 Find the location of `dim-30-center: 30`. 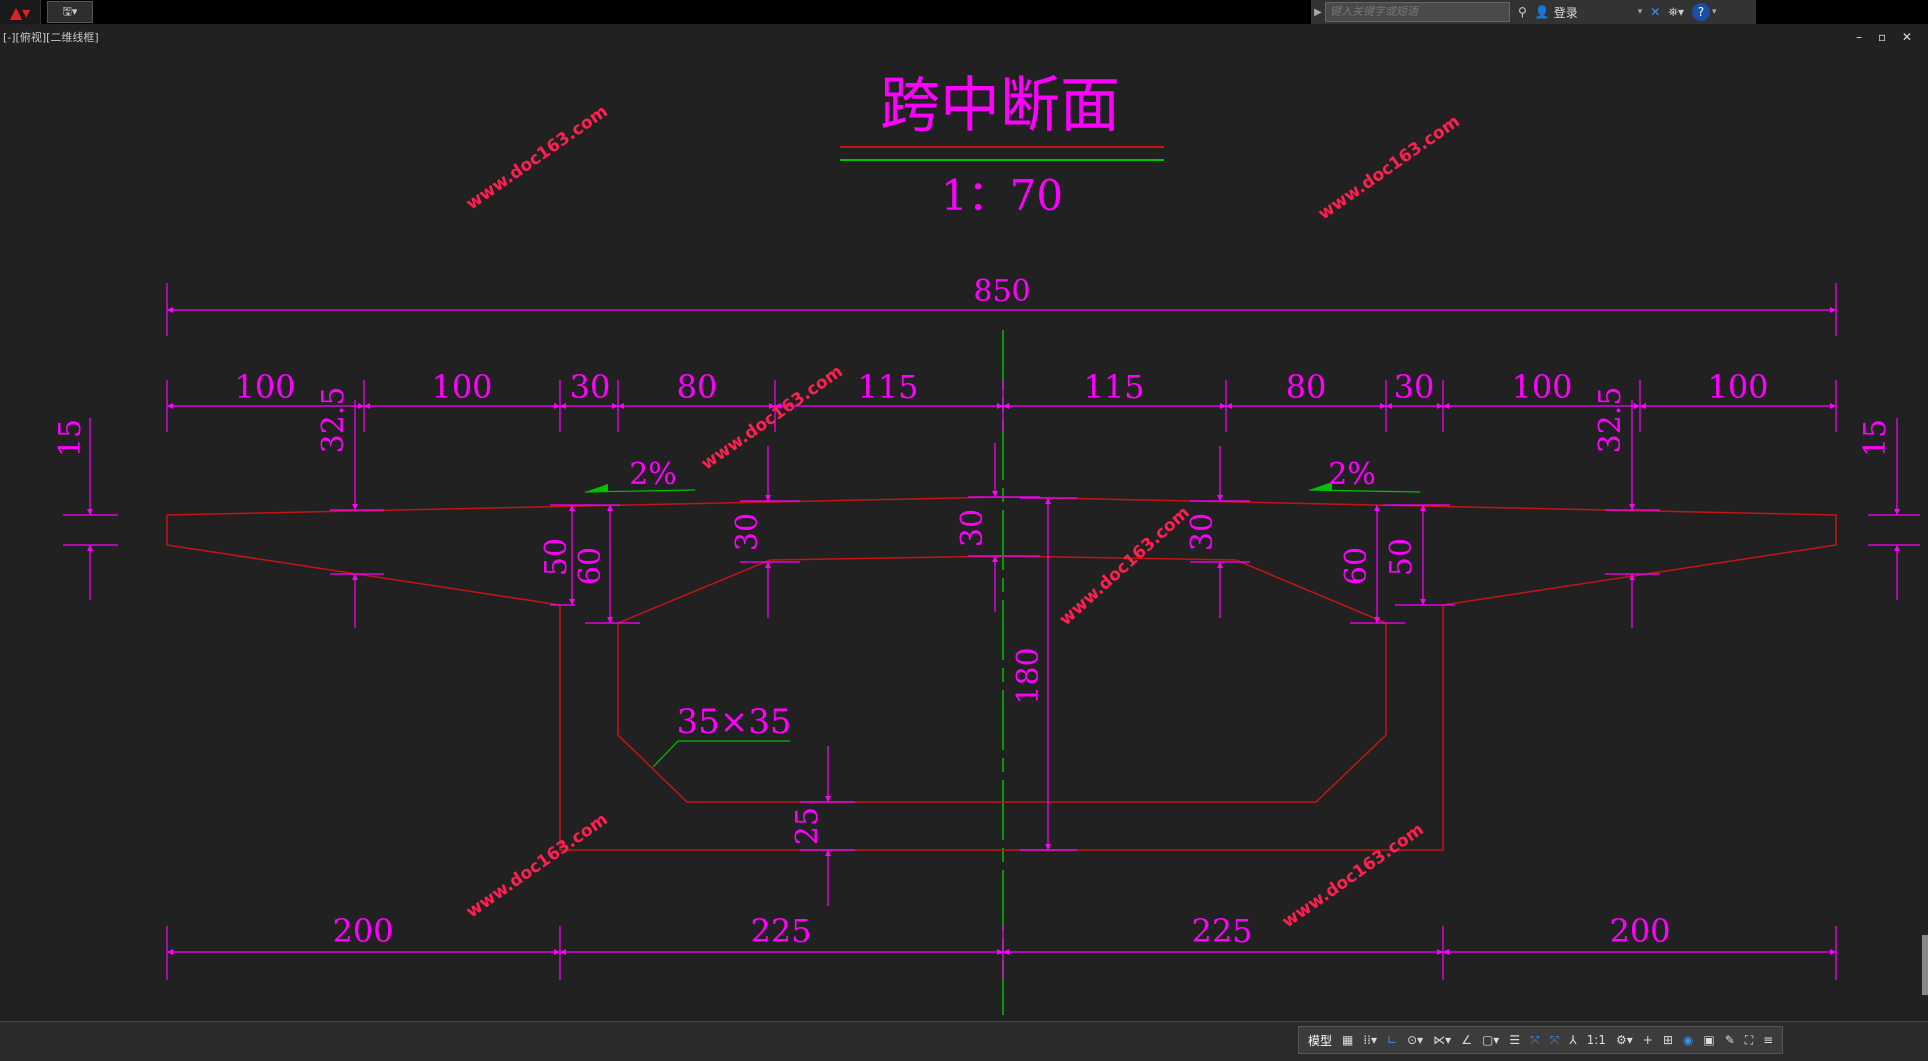

dim-30-center: 30 is located at coordinates (972, 528).